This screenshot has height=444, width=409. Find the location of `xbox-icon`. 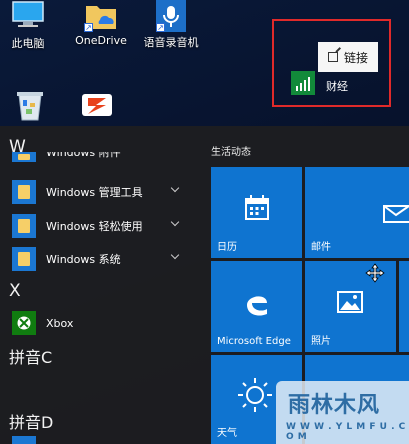

xbox-icon is located at coordinates (24, 323).